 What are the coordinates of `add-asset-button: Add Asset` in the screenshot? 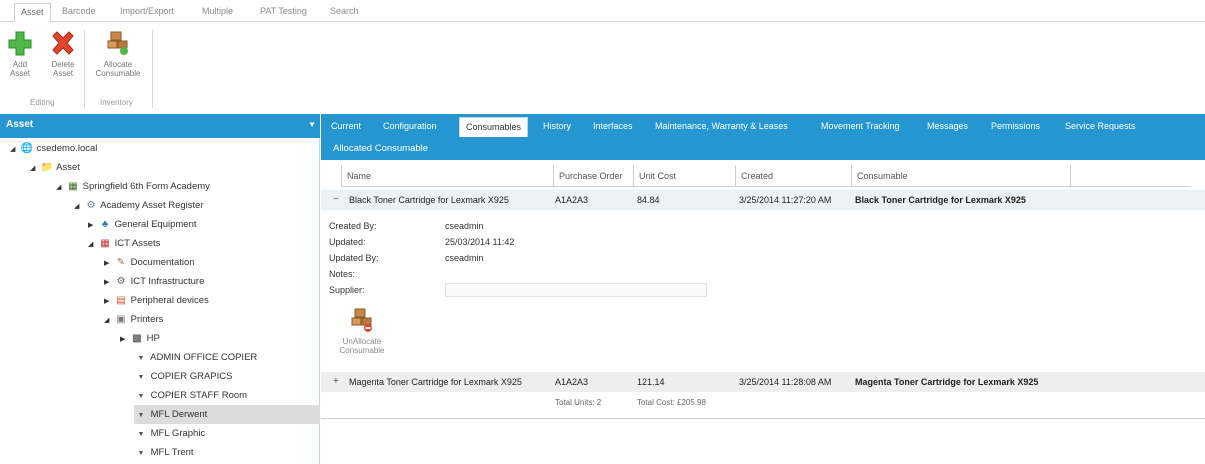 It's located at (20, 54).